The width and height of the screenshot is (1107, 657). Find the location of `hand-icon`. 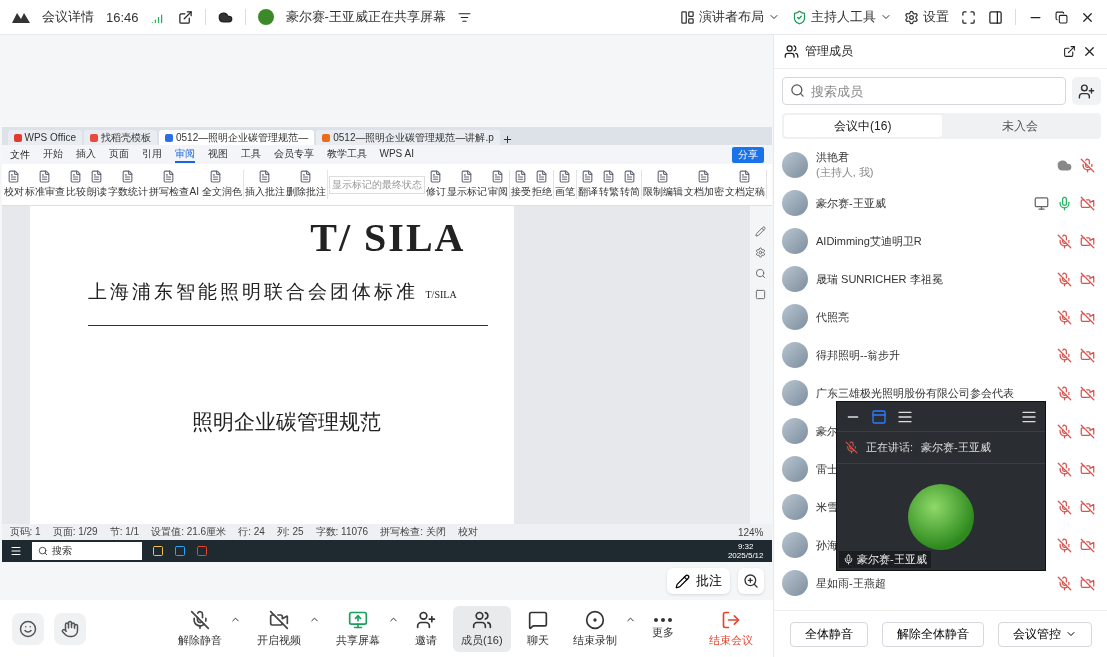

hand-icon is located at coordinates (70, 628).